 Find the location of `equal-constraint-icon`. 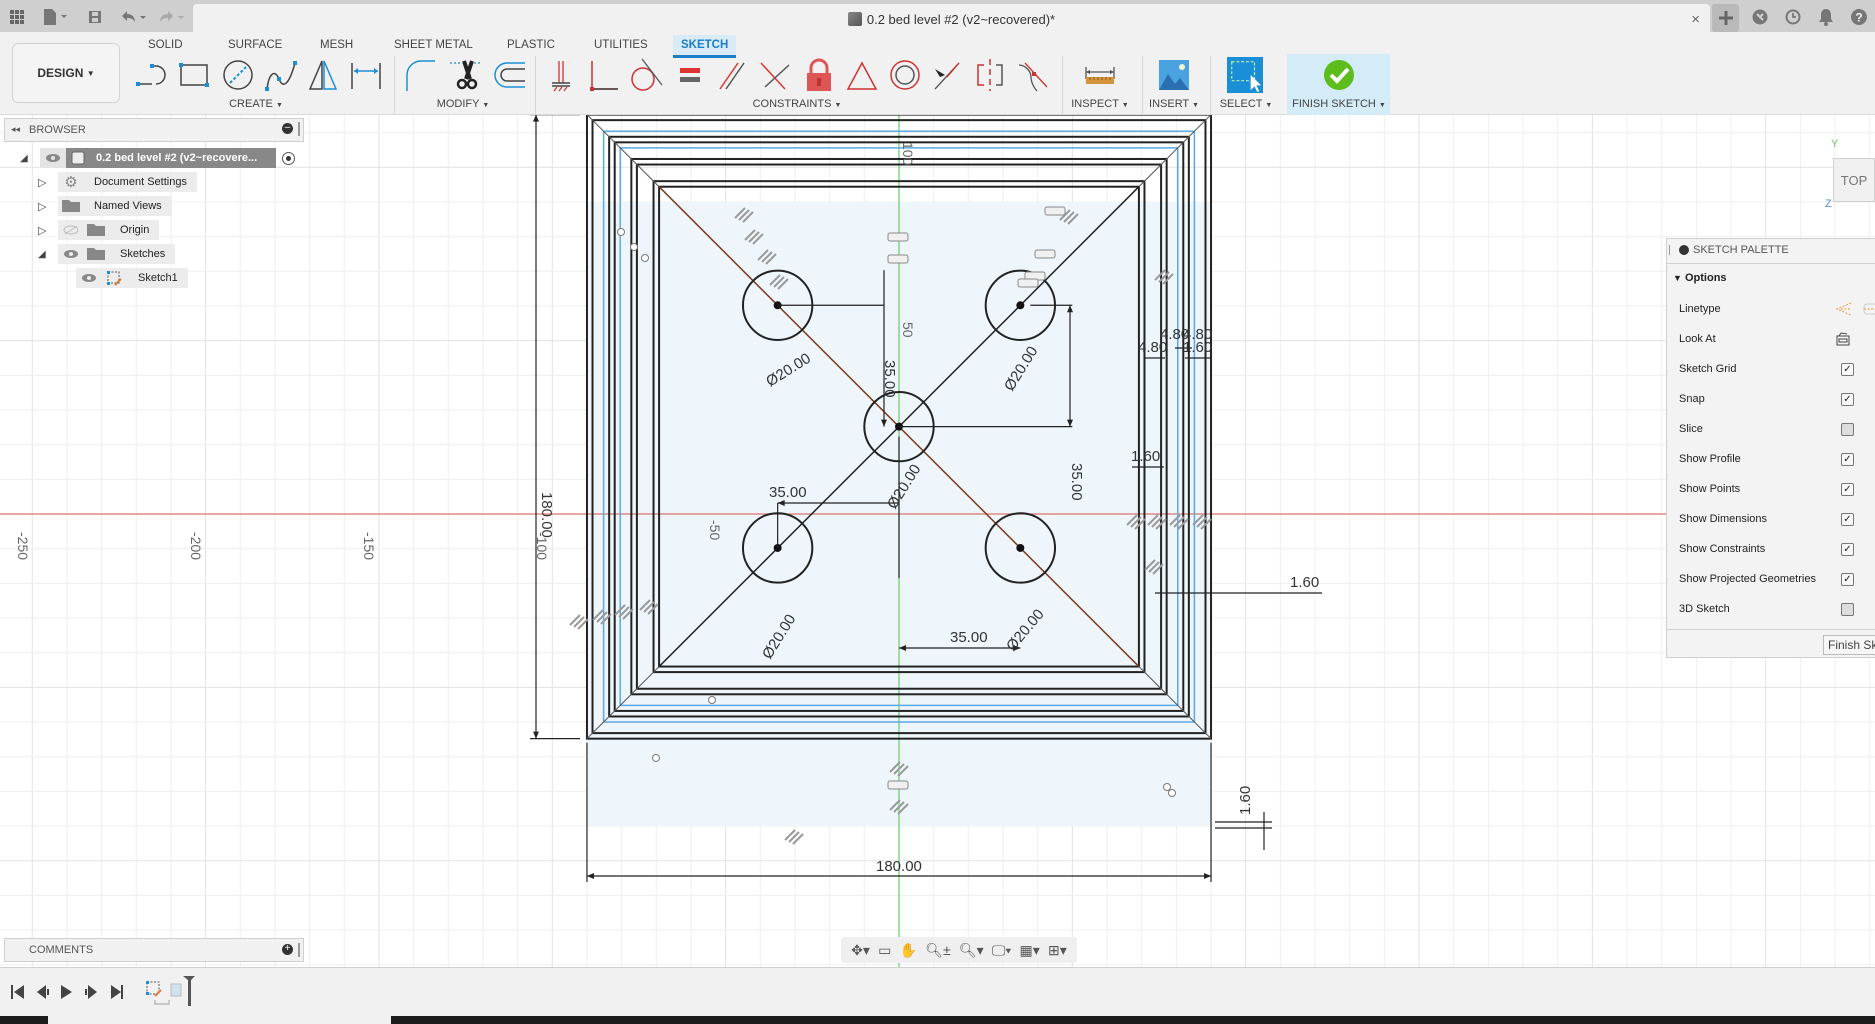

equal-constraint-icon is located at coordinates (690, 75).